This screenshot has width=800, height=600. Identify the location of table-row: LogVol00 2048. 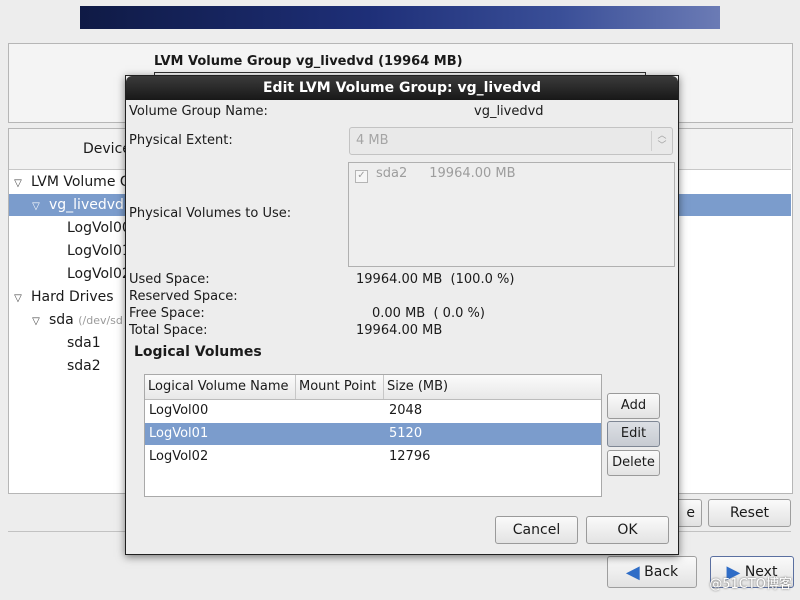
(373, 411).